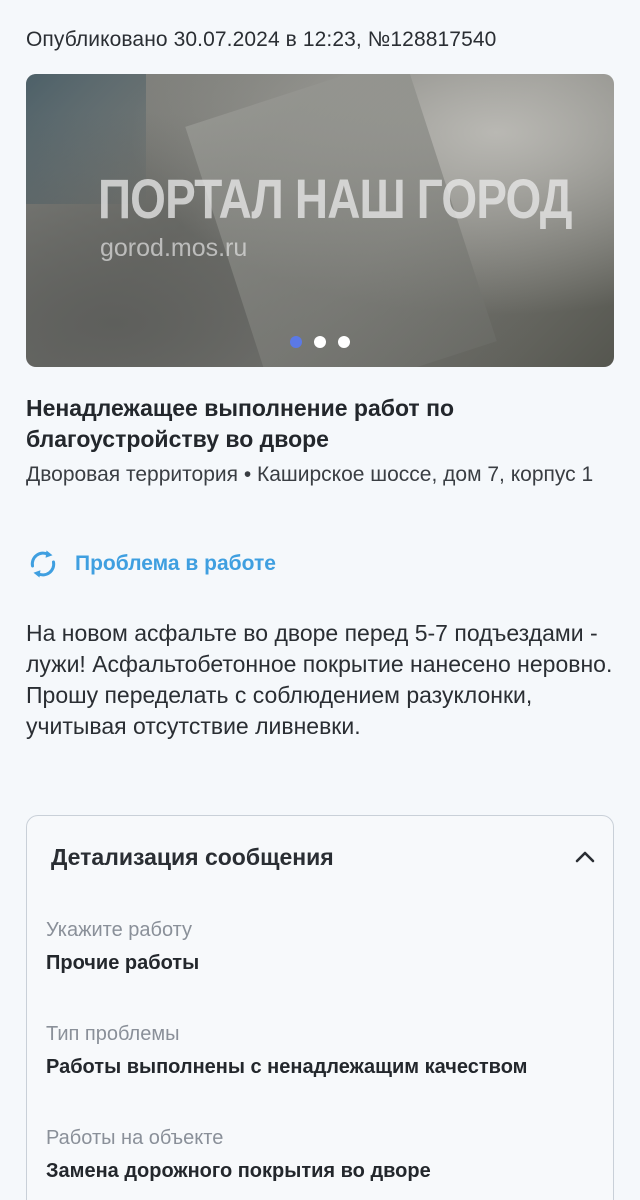 Image resolution: width=640 pixels, height=1200 pixels. Describe the element at coordinates (113, 1034) in the screenshot. I see `detail-field-label: Тип проблемы` at that location.